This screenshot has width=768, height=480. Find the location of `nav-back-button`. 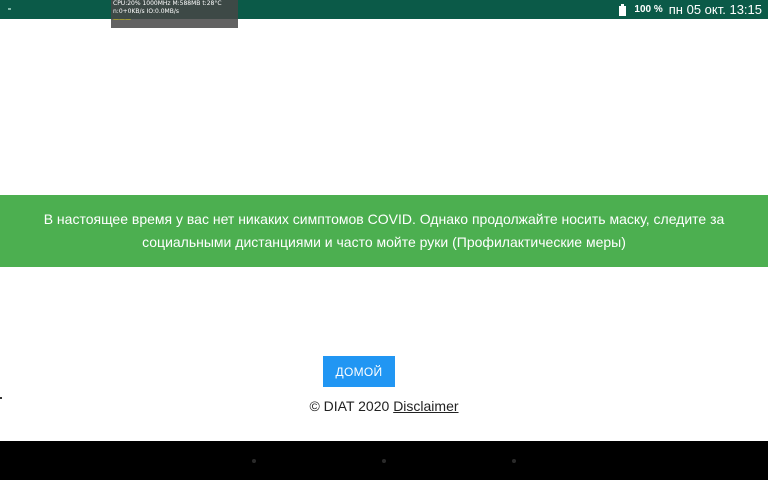

nav-back-button is located at coordinates (254, 461).